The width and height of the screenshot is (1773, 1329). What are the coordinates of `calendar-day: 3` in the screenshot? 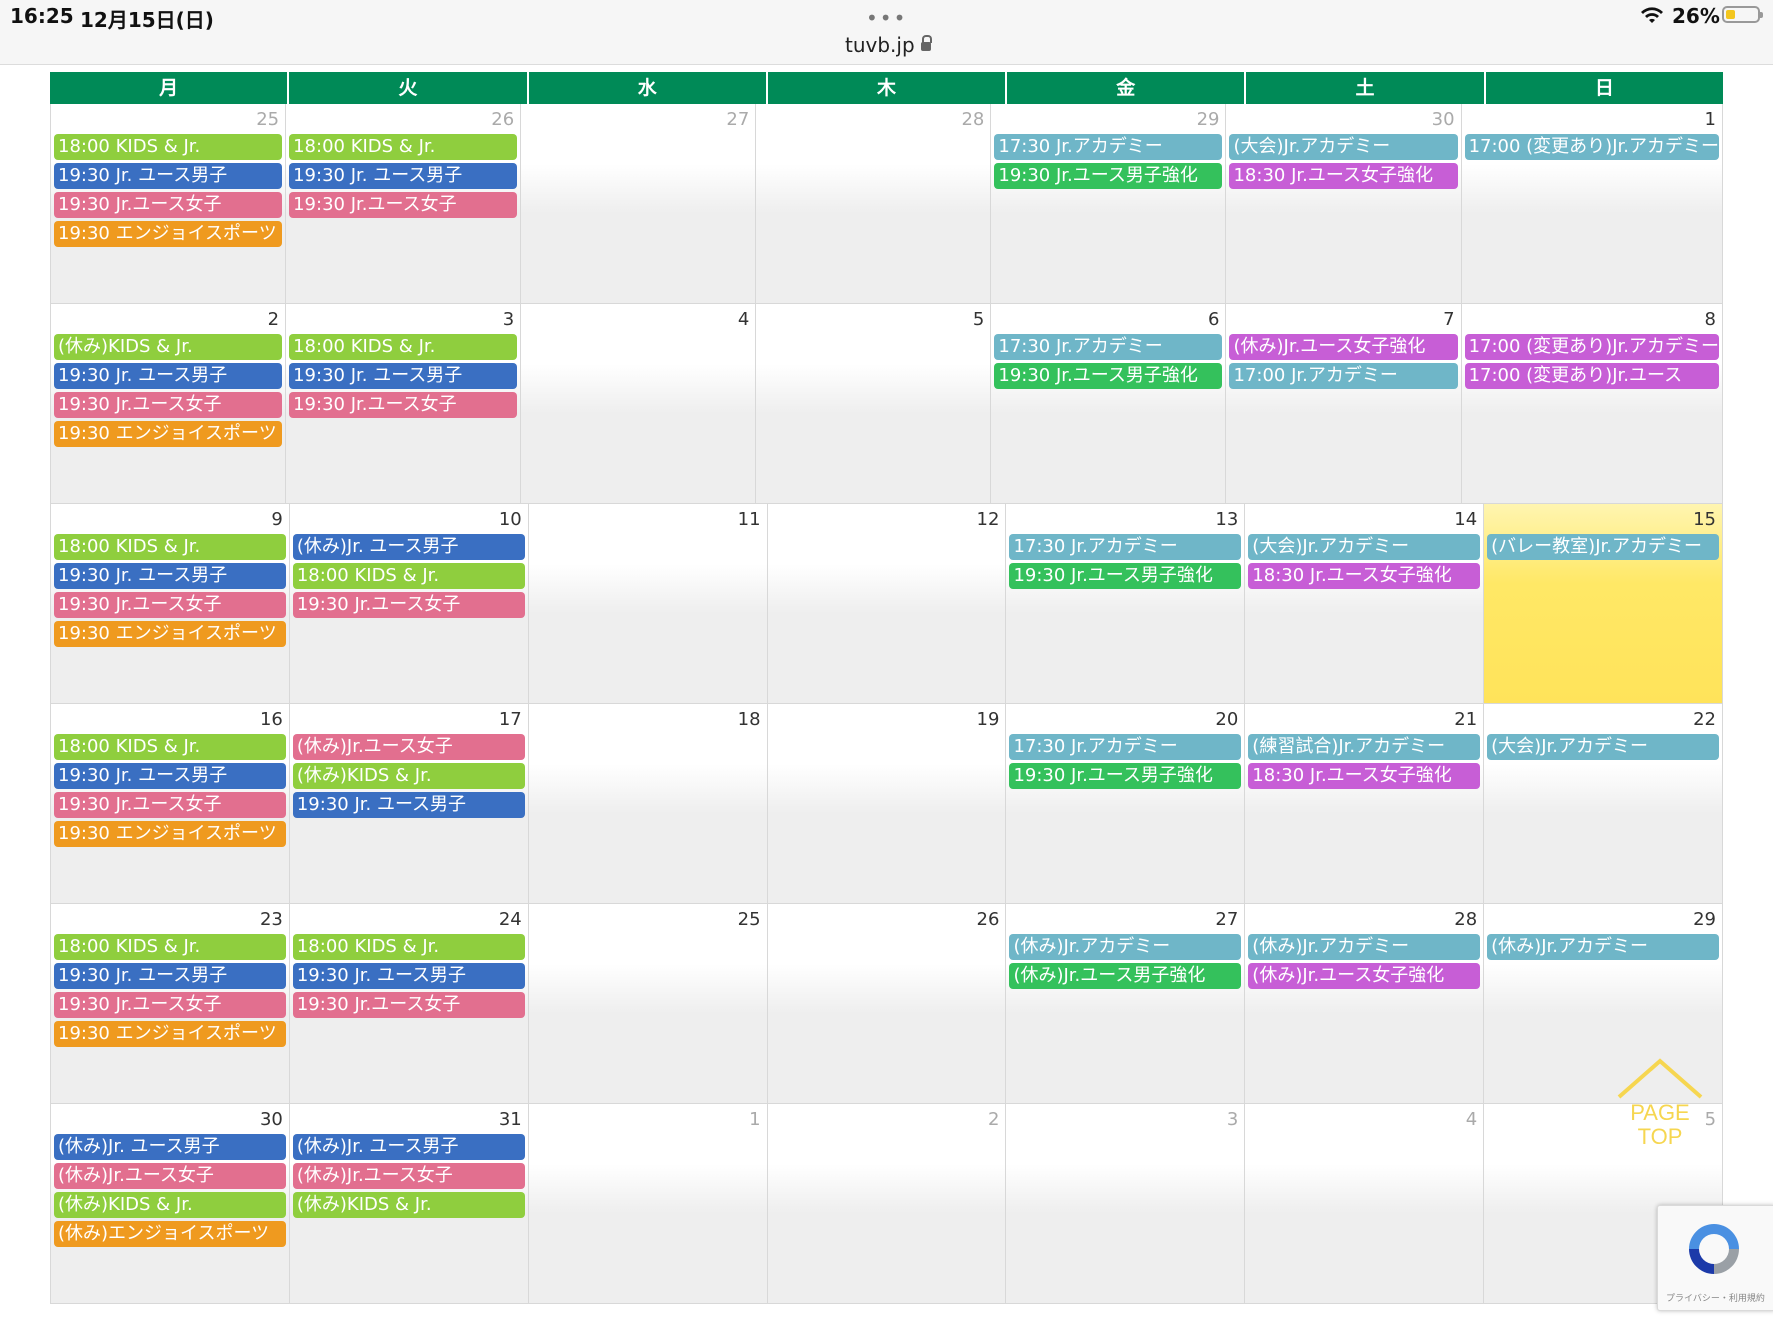 It's located at (1126, 1204).